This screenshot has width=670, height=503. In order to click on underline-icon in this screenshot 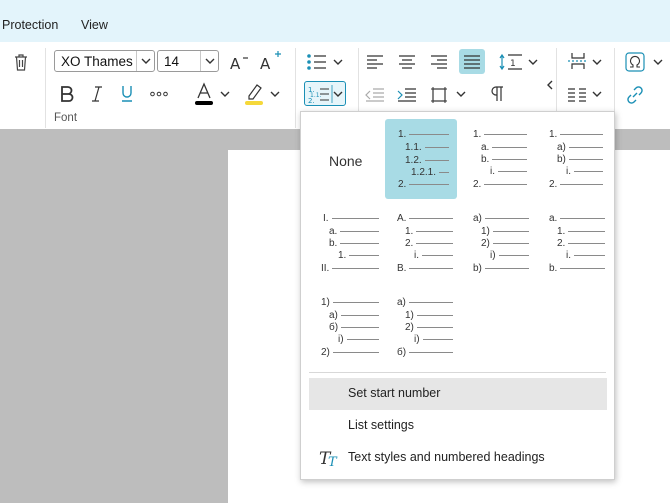, I will do `click(127, 94)`.